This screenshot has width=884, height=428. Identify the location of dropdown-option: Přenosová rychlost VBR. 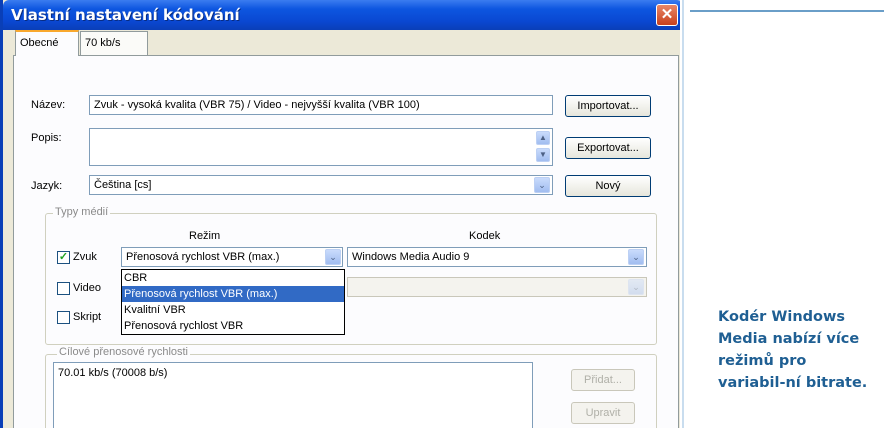
(233, 326).